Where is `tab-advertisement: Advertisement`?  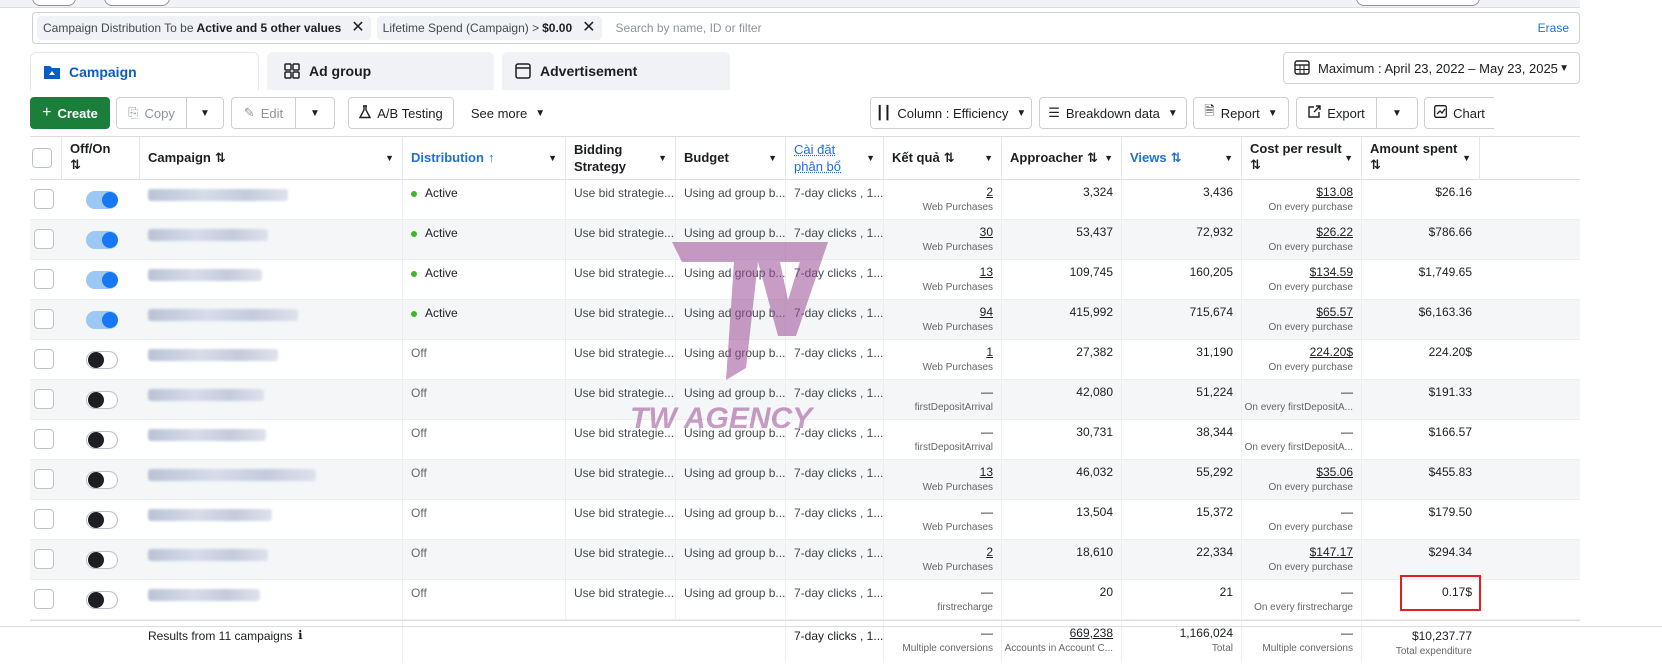 tab-advertisement: Advertisement is located at coordinates (616, 71).